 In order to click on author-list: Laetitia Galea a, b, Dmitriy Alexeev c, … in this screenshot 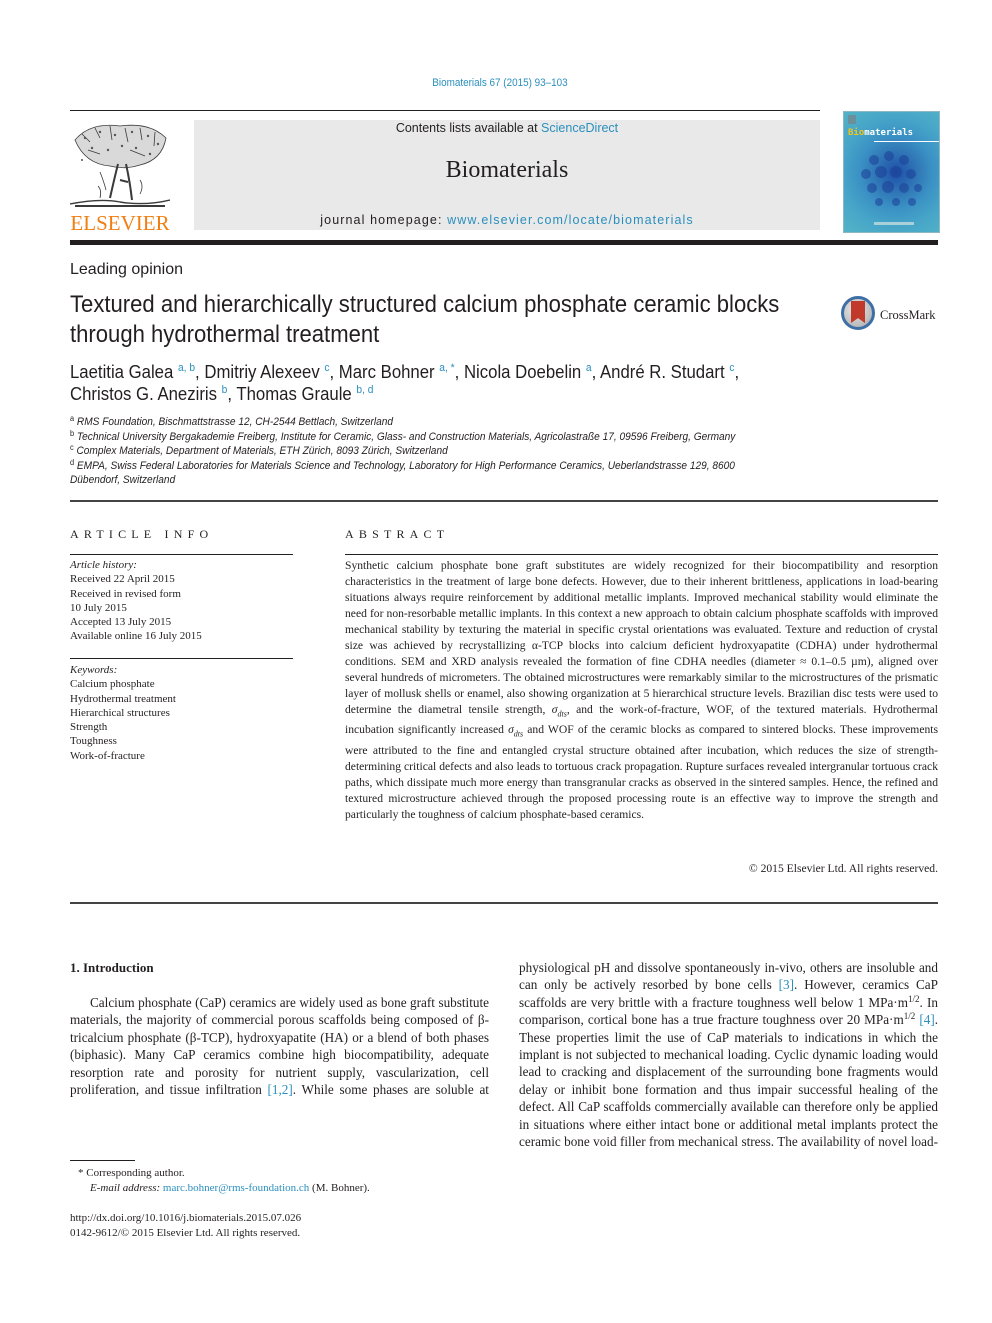, I will do `click(479, 383)`.